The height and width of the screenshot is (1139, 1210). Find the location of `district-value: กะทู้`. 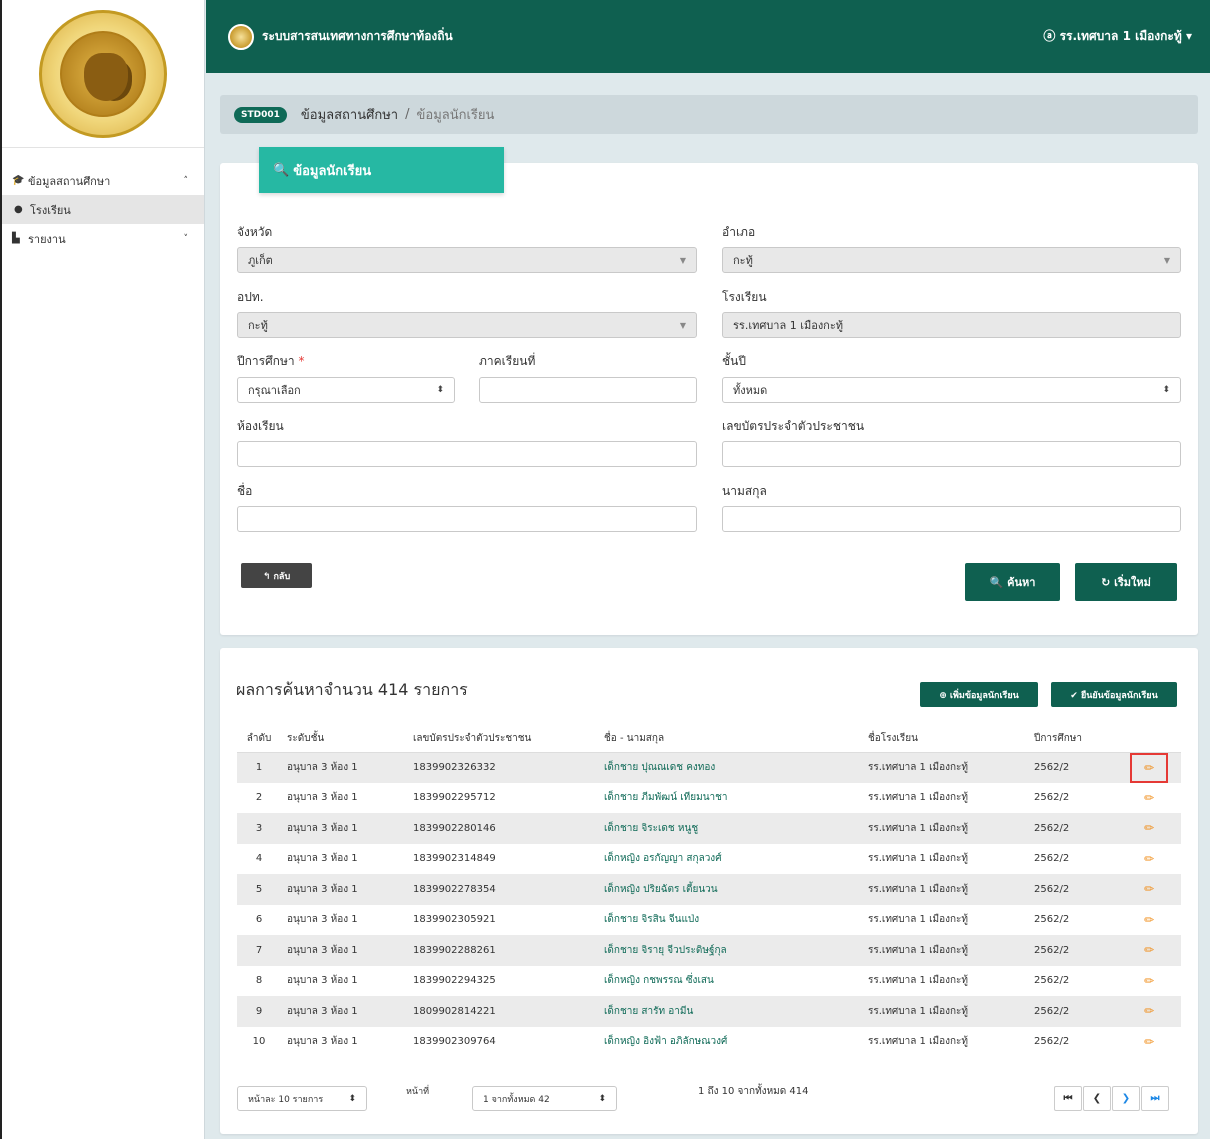

district-value: กะทู้ is located at coordinates (743, 260).